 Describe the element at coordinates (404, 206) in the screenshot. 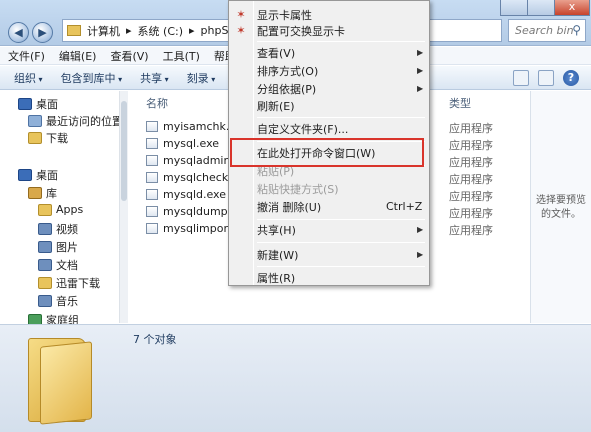

I see `undo-shortcut: Ctrl+Z` at that location.